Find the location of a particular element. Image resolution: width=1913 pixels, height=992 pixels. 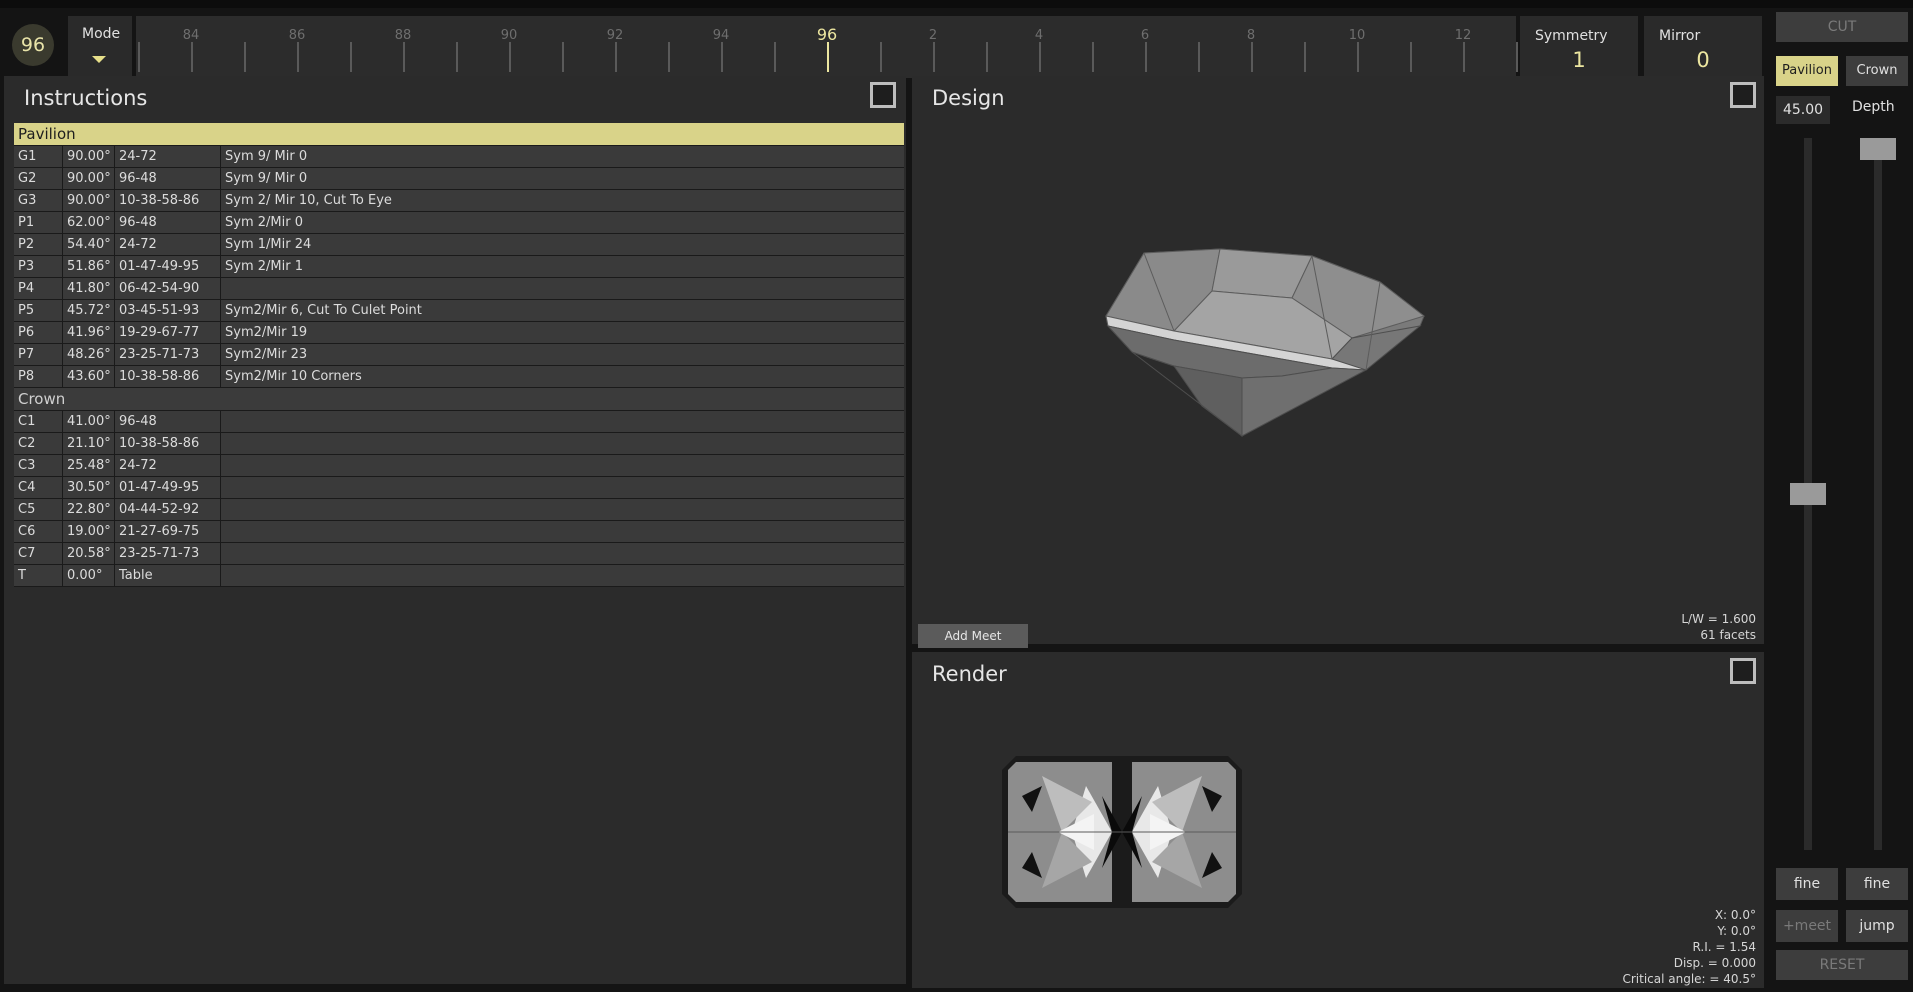

facet-index-cell: 21-27-69-75 is located at coordinates (168, 531).